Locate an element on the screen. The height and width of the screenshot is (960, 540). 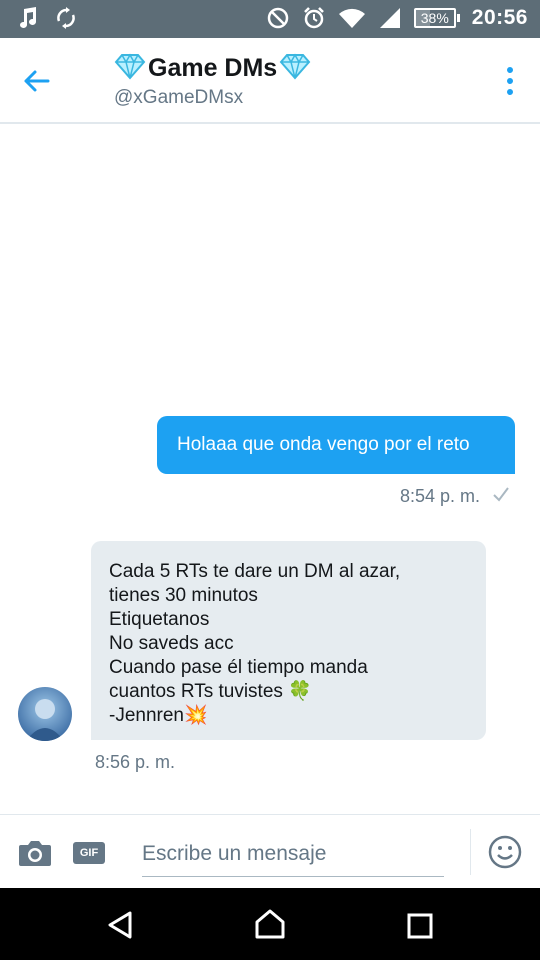
nav-home-icon is located at coordinates (270, 926).